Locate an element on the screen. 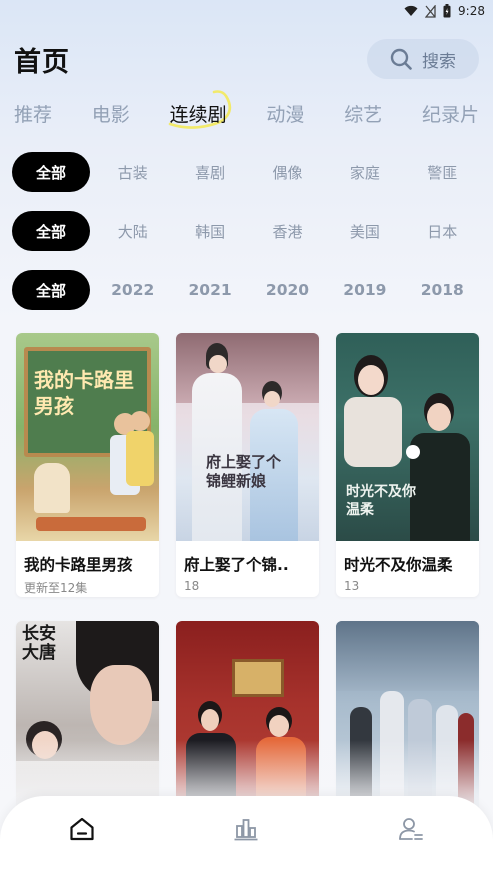 Image resolution: width=493 pixels, height=876 pixels. tab-documentary: 纪录片 is located at coordinates (450, 113).